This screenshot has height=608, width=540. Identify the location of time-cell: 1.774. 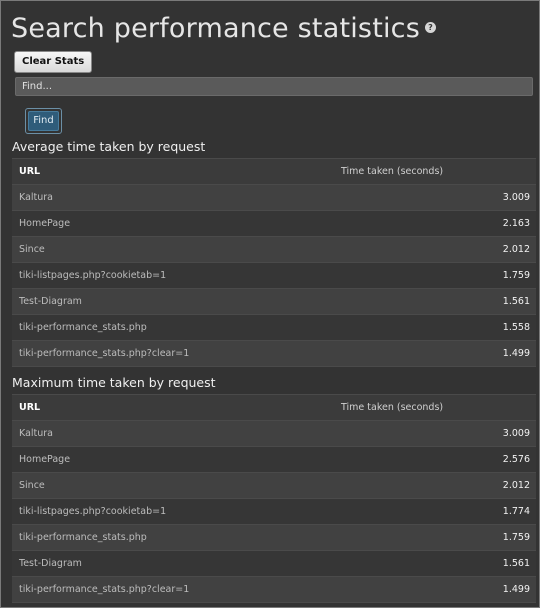
(516, 511).